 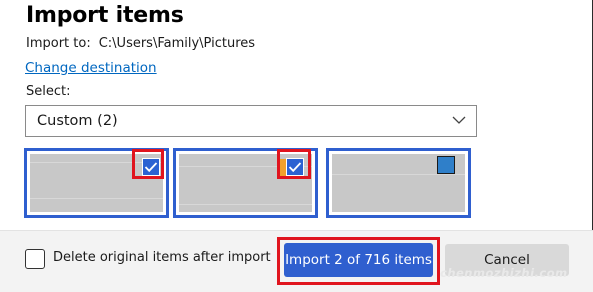 I want to click on delete-originals-label: Delete original items after import, so click(x=162, y=257).